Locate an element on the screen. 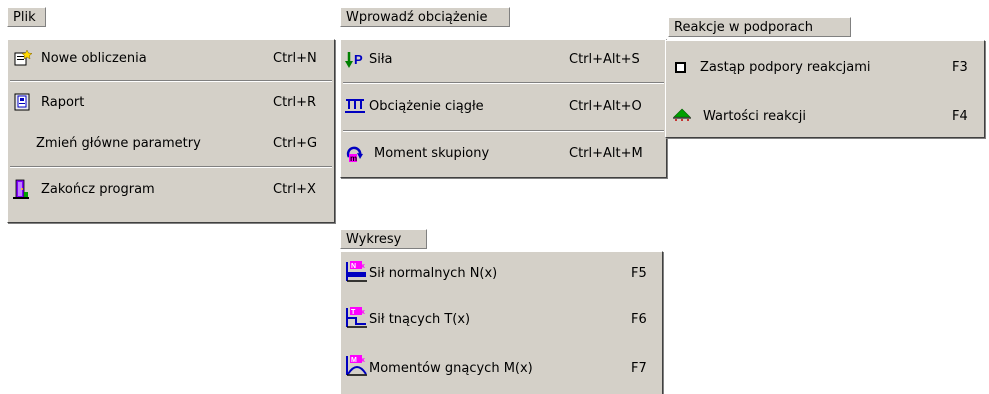  menu-item-label: Raport is located at coordinates (63, 102).